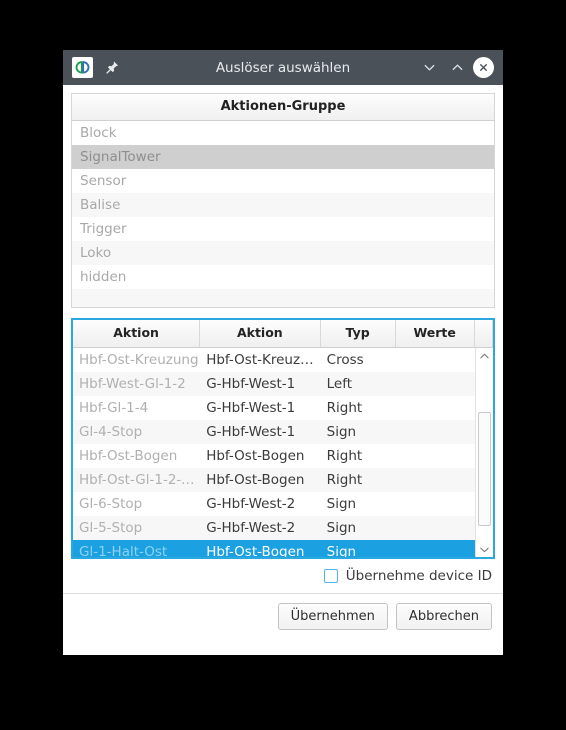 This screenshot has height=730, width=566. I want to click on table-row: Gl-5-Stop G-Hbf-West-2 Sign, so click(274, 528).